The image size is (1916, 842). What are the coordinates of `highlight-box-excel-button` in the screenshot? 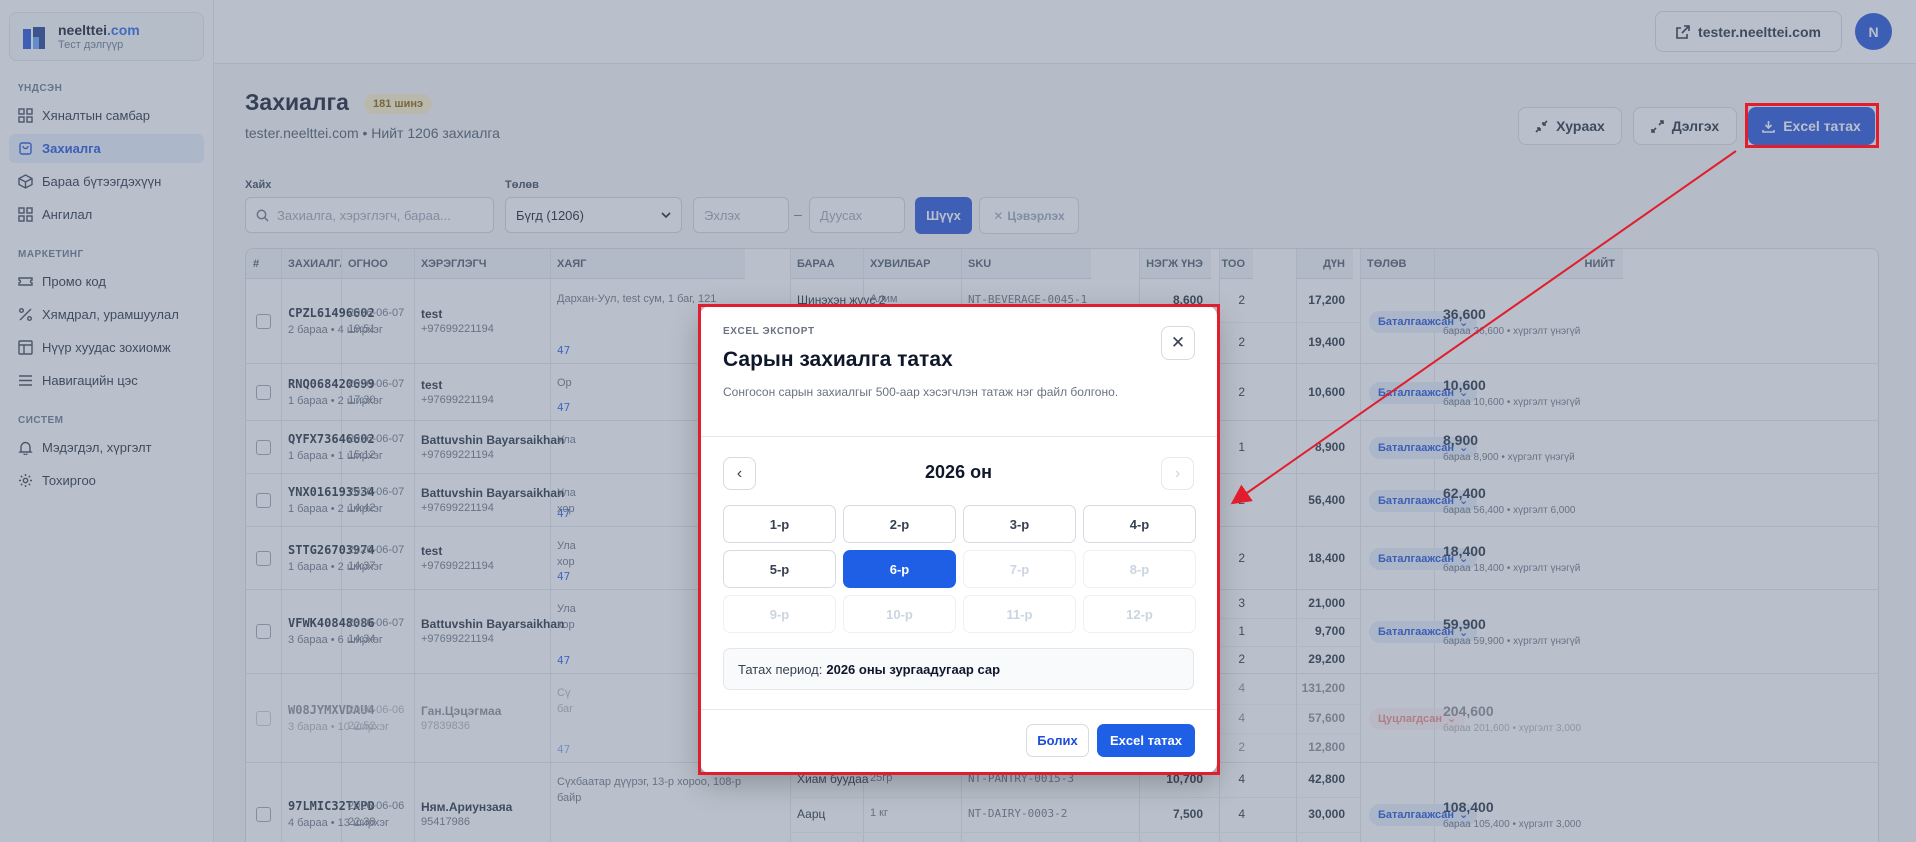 It's located at (1812, 125).